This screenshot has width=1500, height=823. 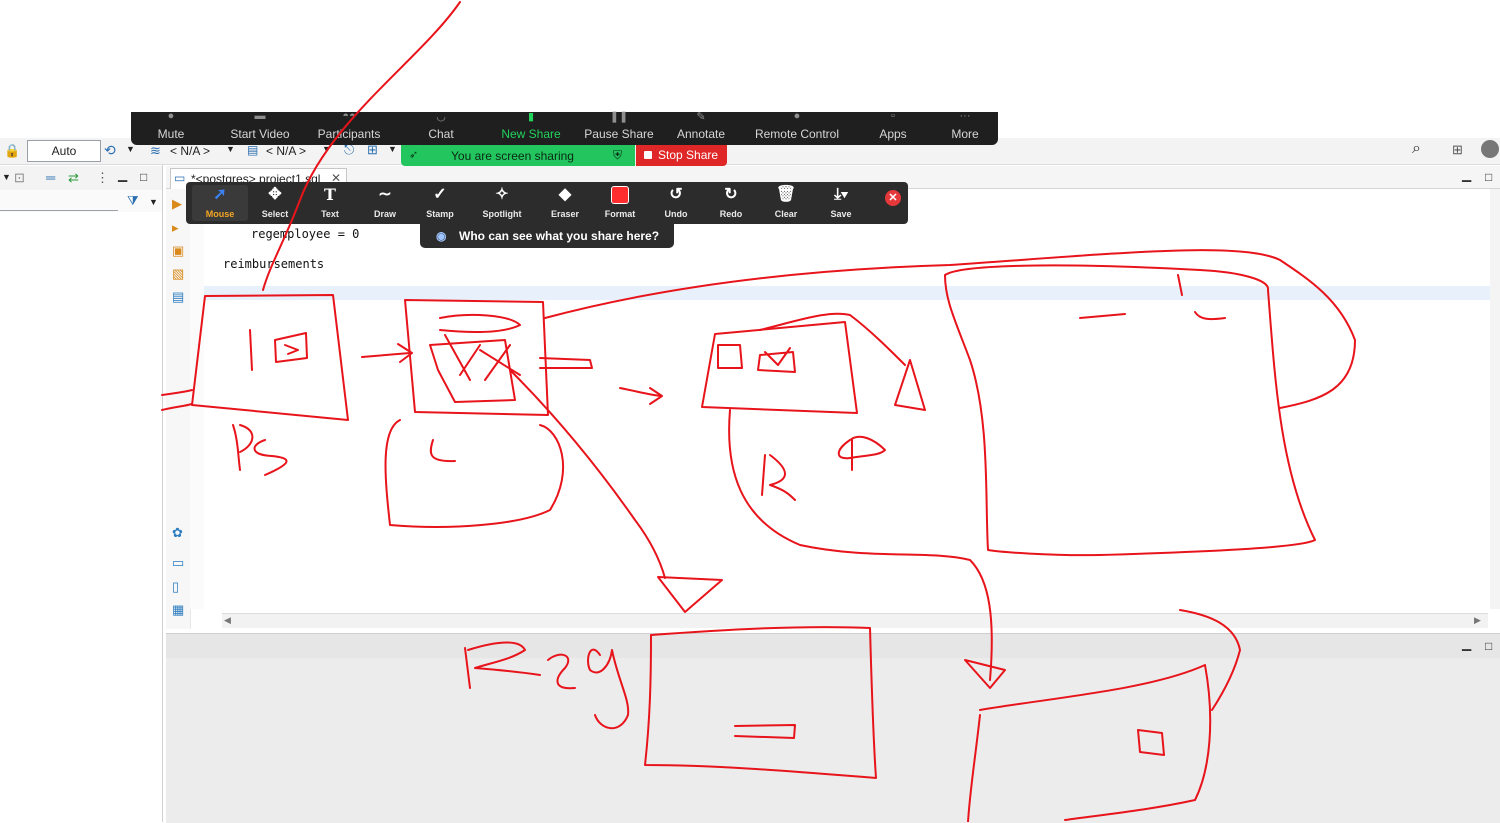 I want to click on execute-icon: ▶, so click(x=177, y=204).